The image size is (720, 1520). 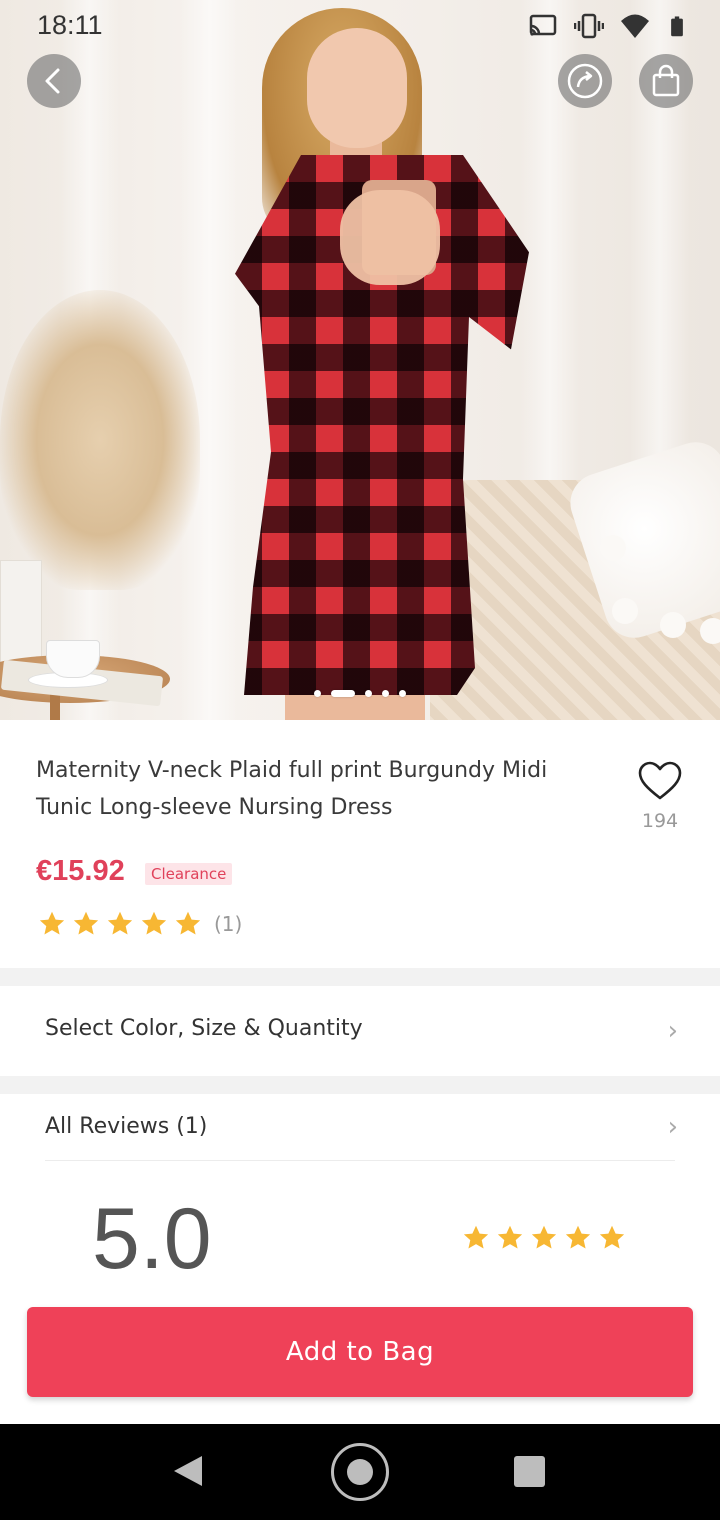 I want to click on cast-icon, so click(x=543, y=25).